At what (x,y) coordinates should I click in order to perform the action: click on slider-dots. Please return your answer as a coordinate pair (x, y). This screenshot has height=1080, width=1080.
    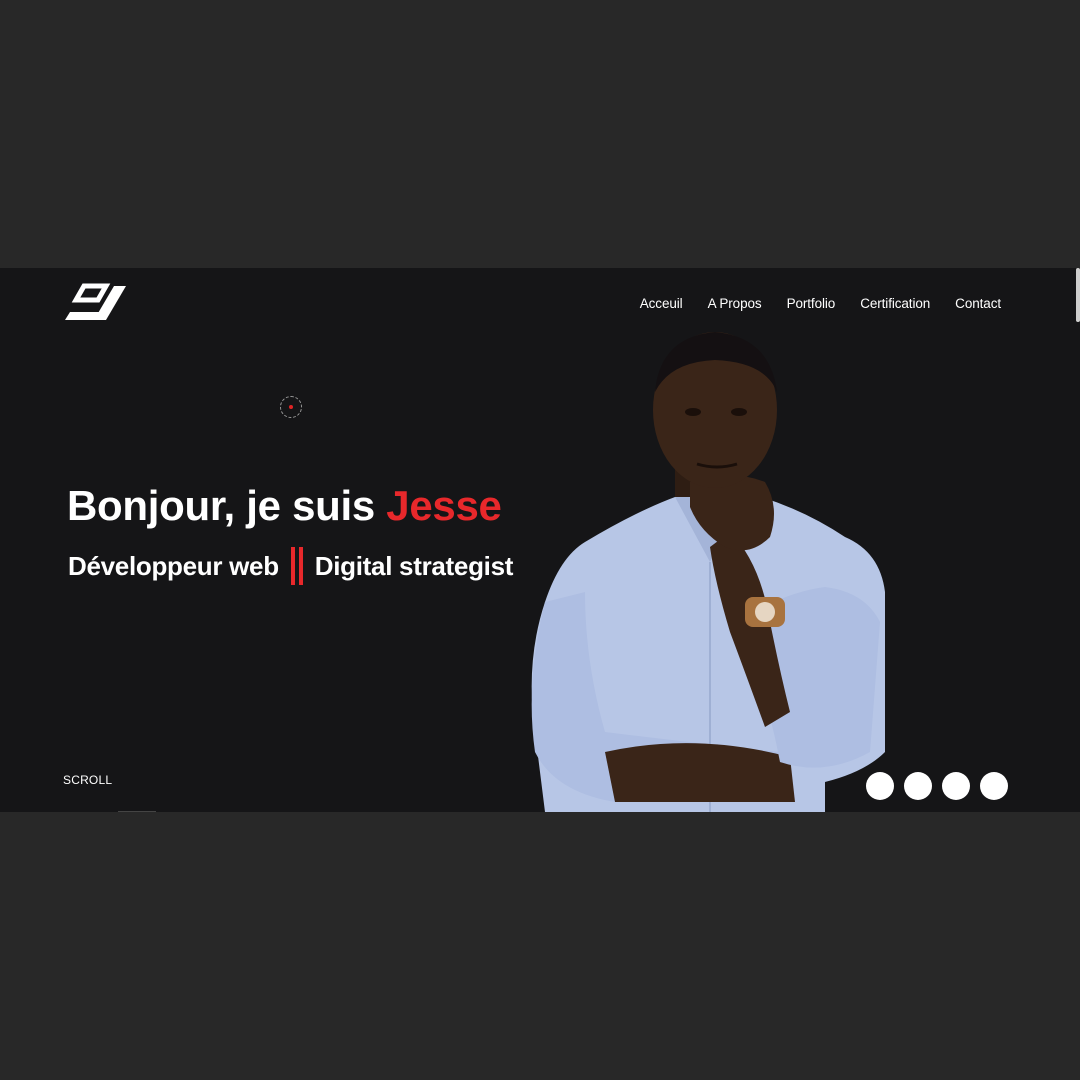
    Looking at the image, I should click on (937, 786).